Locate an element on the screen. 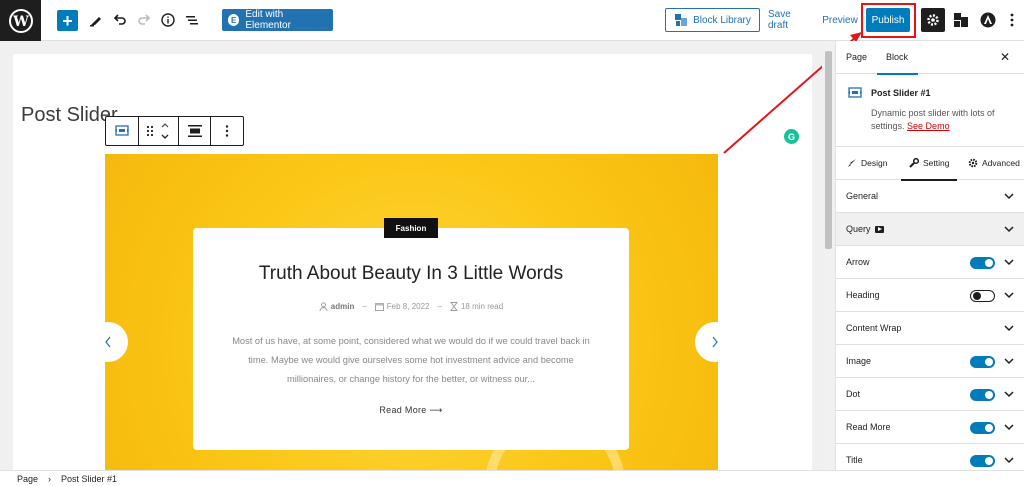  slider-next-button is located at coordinates (706, 342).